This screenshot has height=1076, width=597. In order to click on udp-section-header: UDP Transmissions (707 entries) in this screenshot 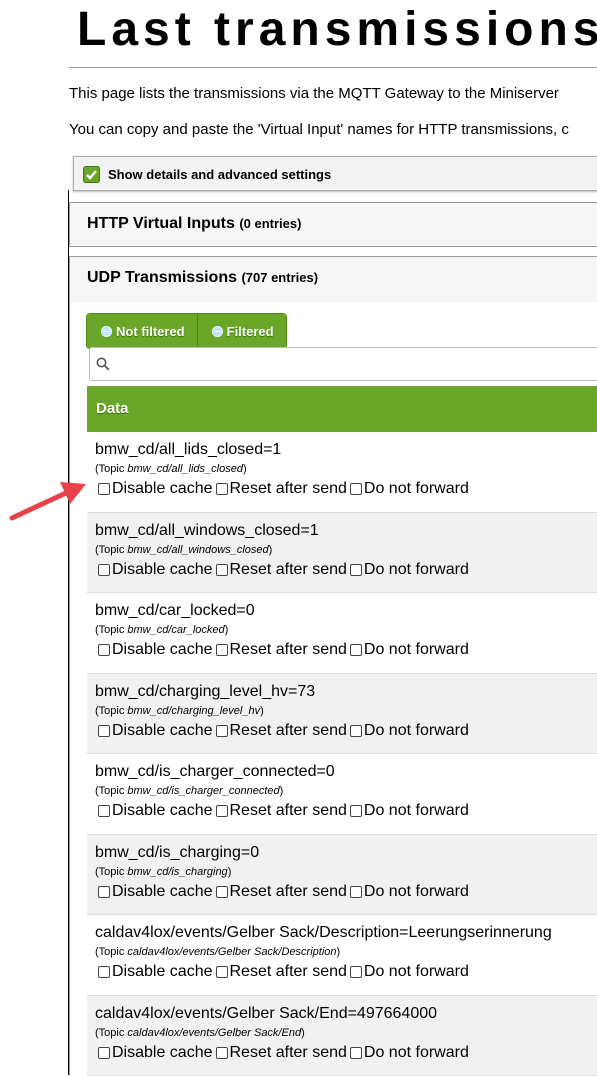, I will do `click(333, 279)`.